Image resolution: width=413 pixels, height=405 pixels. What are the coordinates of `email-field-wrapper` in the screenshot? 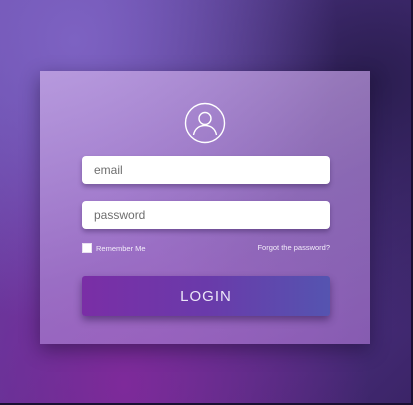 It's located at (206, 170).